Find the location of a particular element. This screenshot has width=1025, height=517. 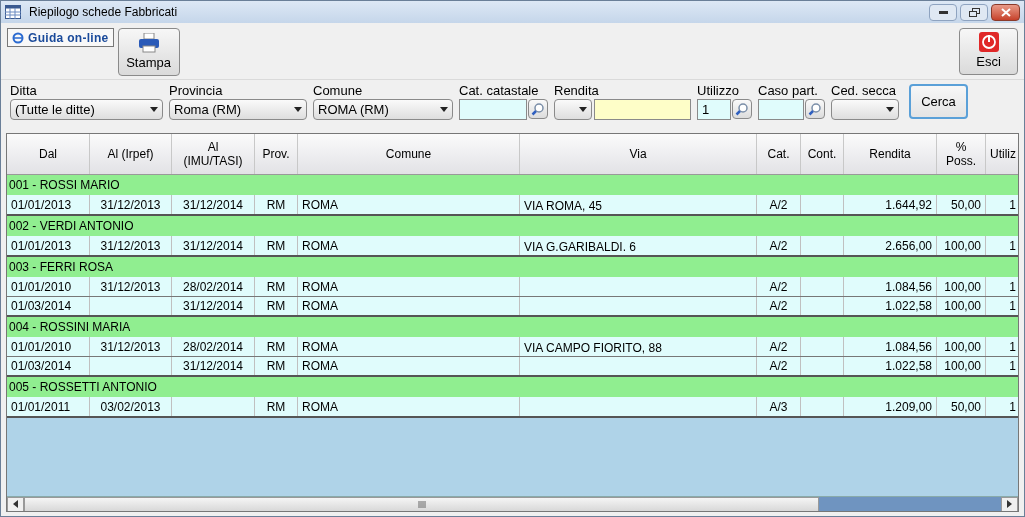

browser-icon is located at coordinates (18, 37).